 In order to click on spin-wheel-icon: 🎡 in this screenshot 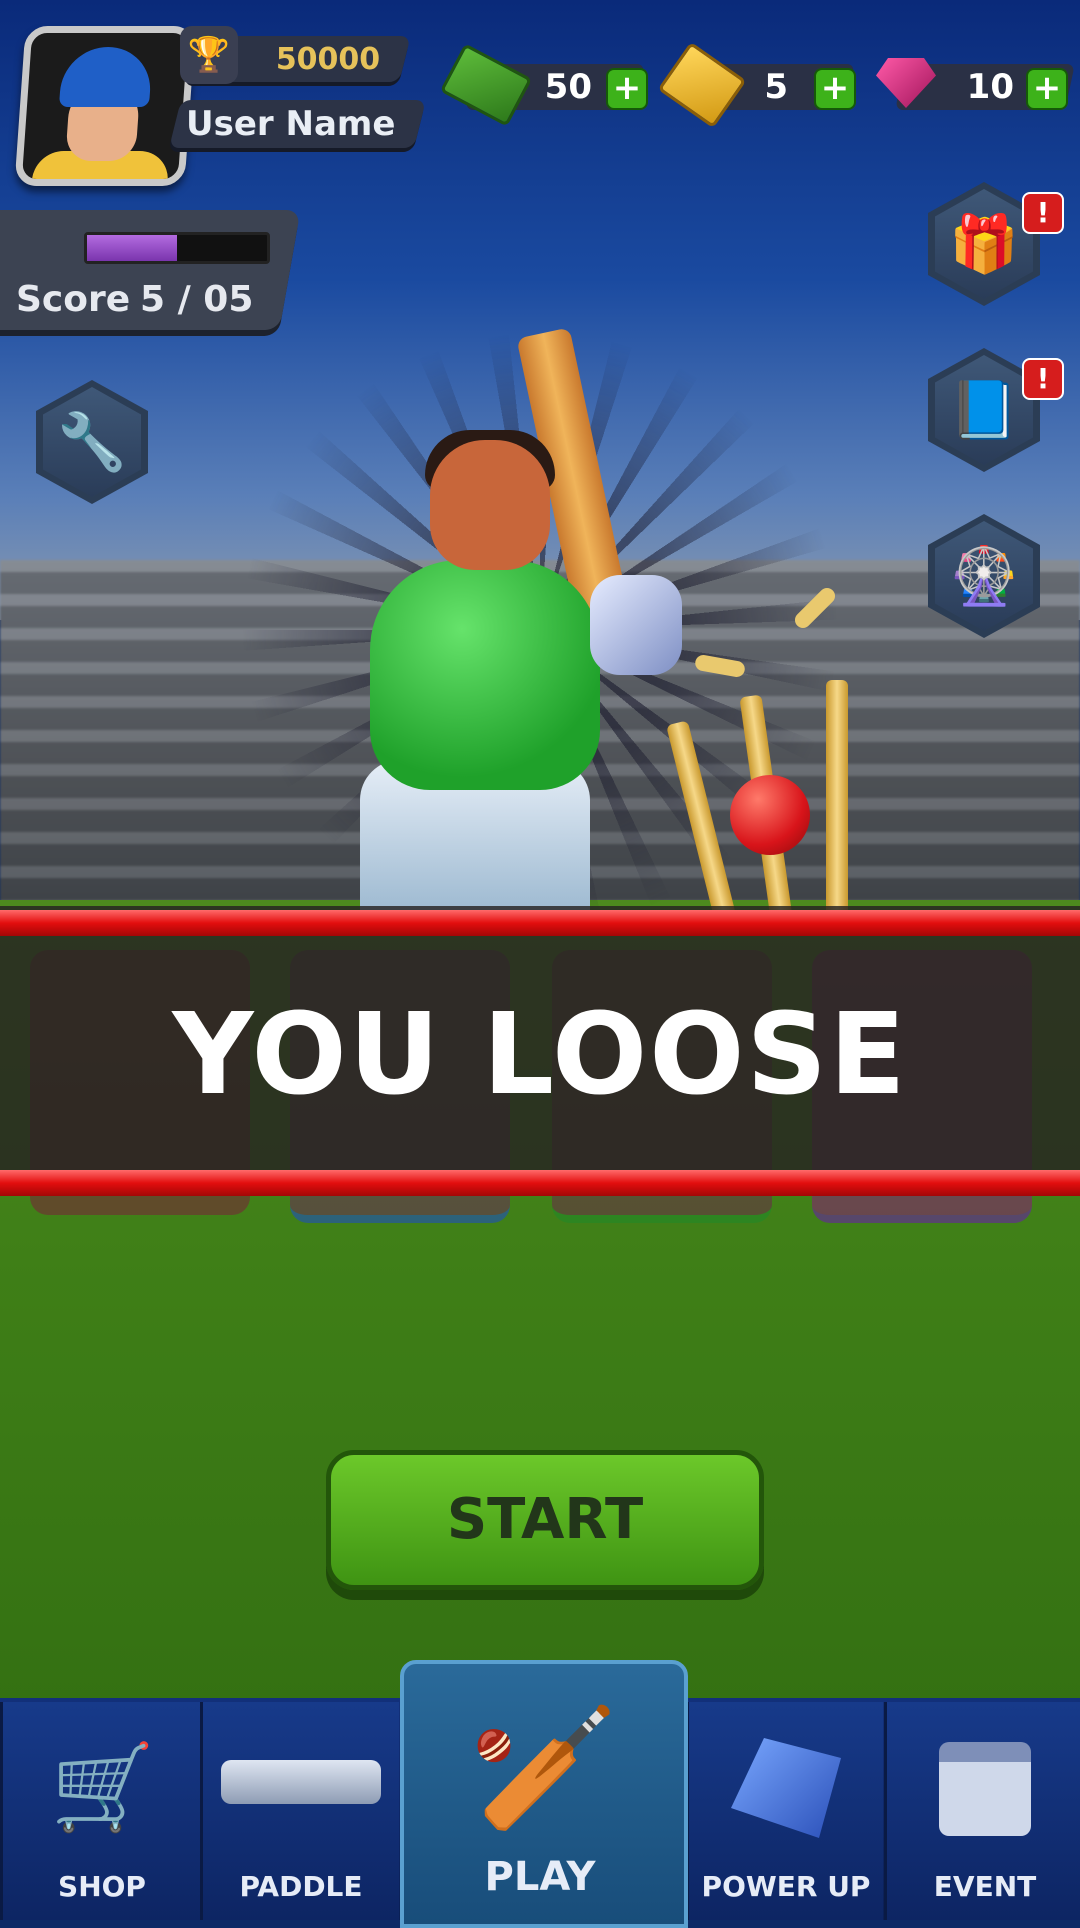, I will do `click(984, 576)`.